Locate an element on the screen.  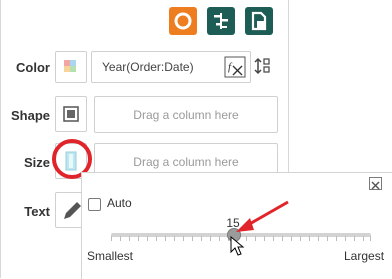
close-popup-button is located at coordinates (375, 183).